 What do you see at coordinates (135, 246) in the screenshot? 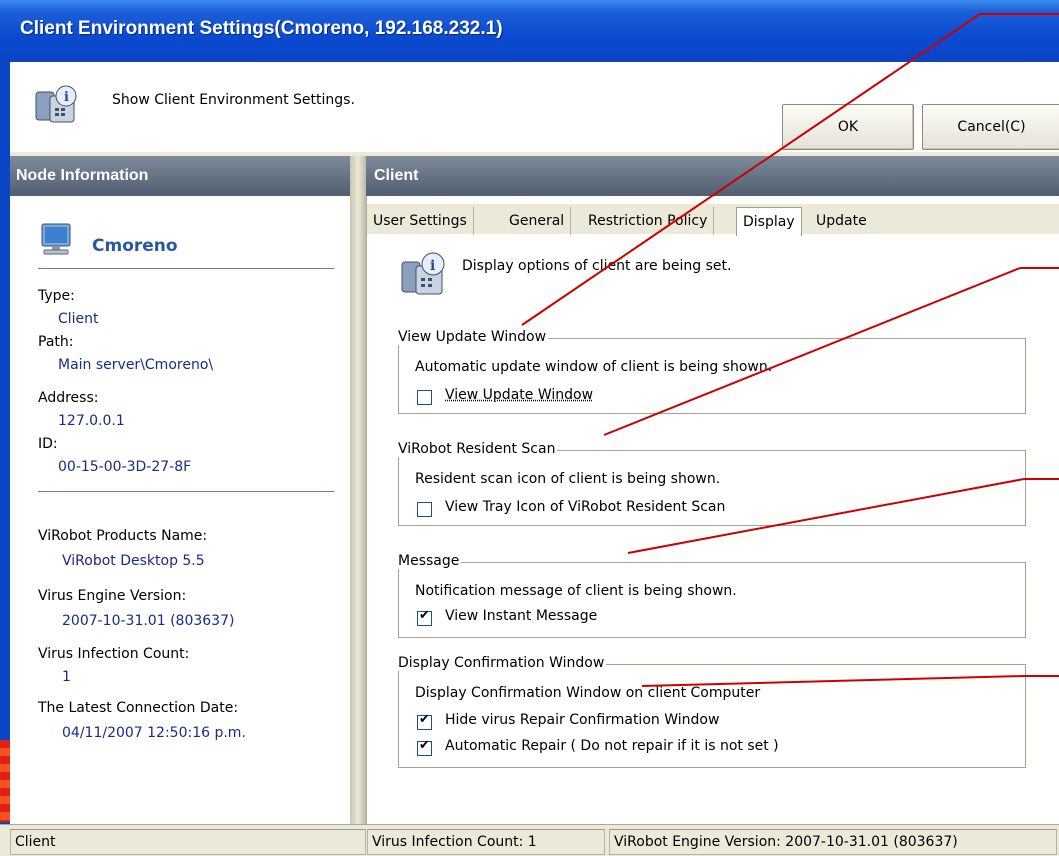
I see `node-name: Cmoreno` at bounding box center [135, 246].